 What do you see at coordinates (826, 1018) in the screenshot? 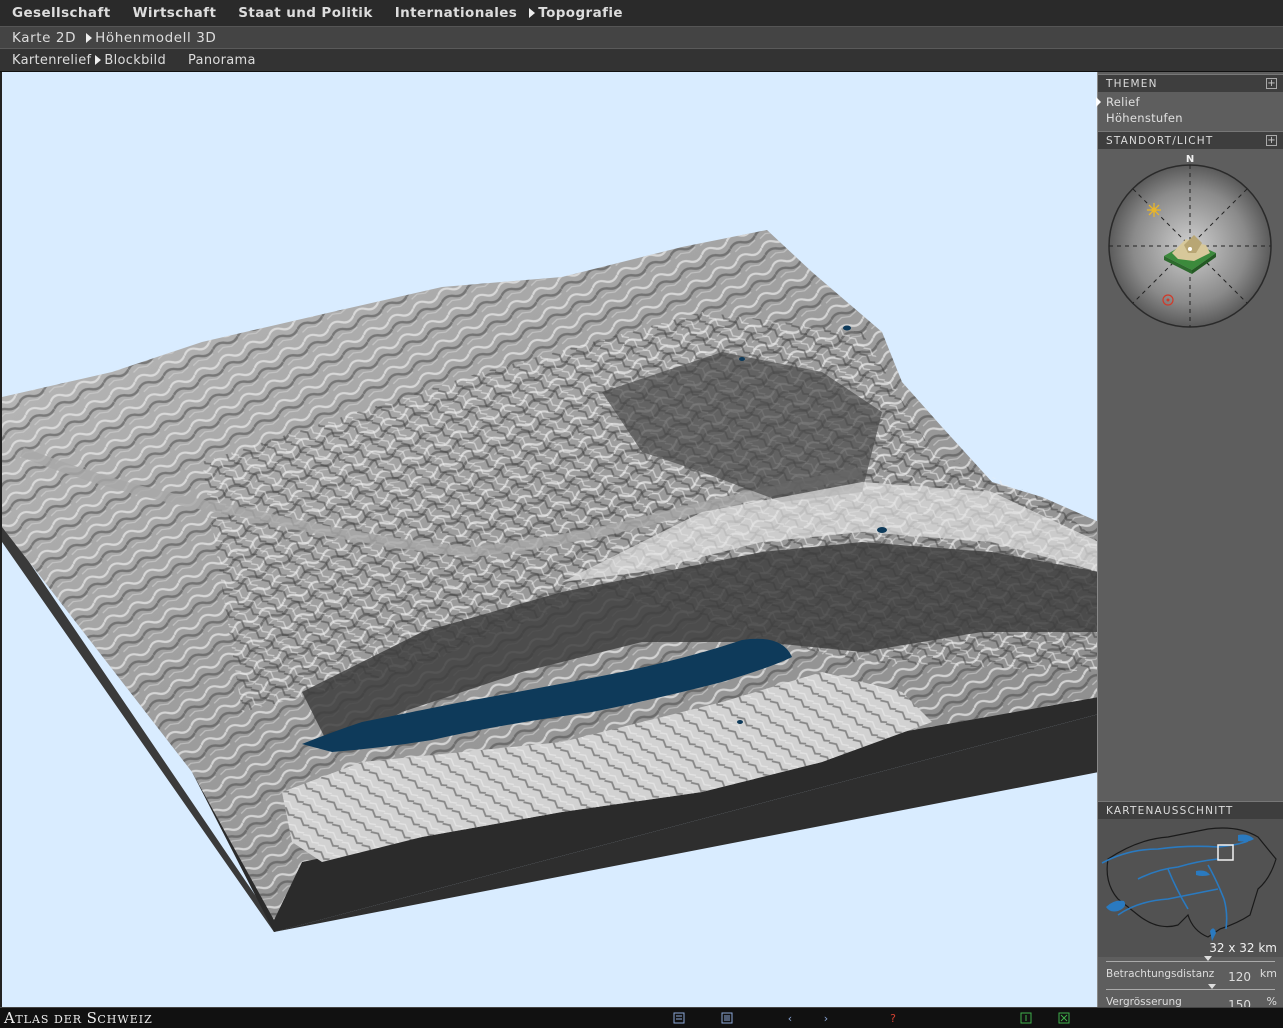
I see `forward-icon: ›` at bounding box center [826, 1018].